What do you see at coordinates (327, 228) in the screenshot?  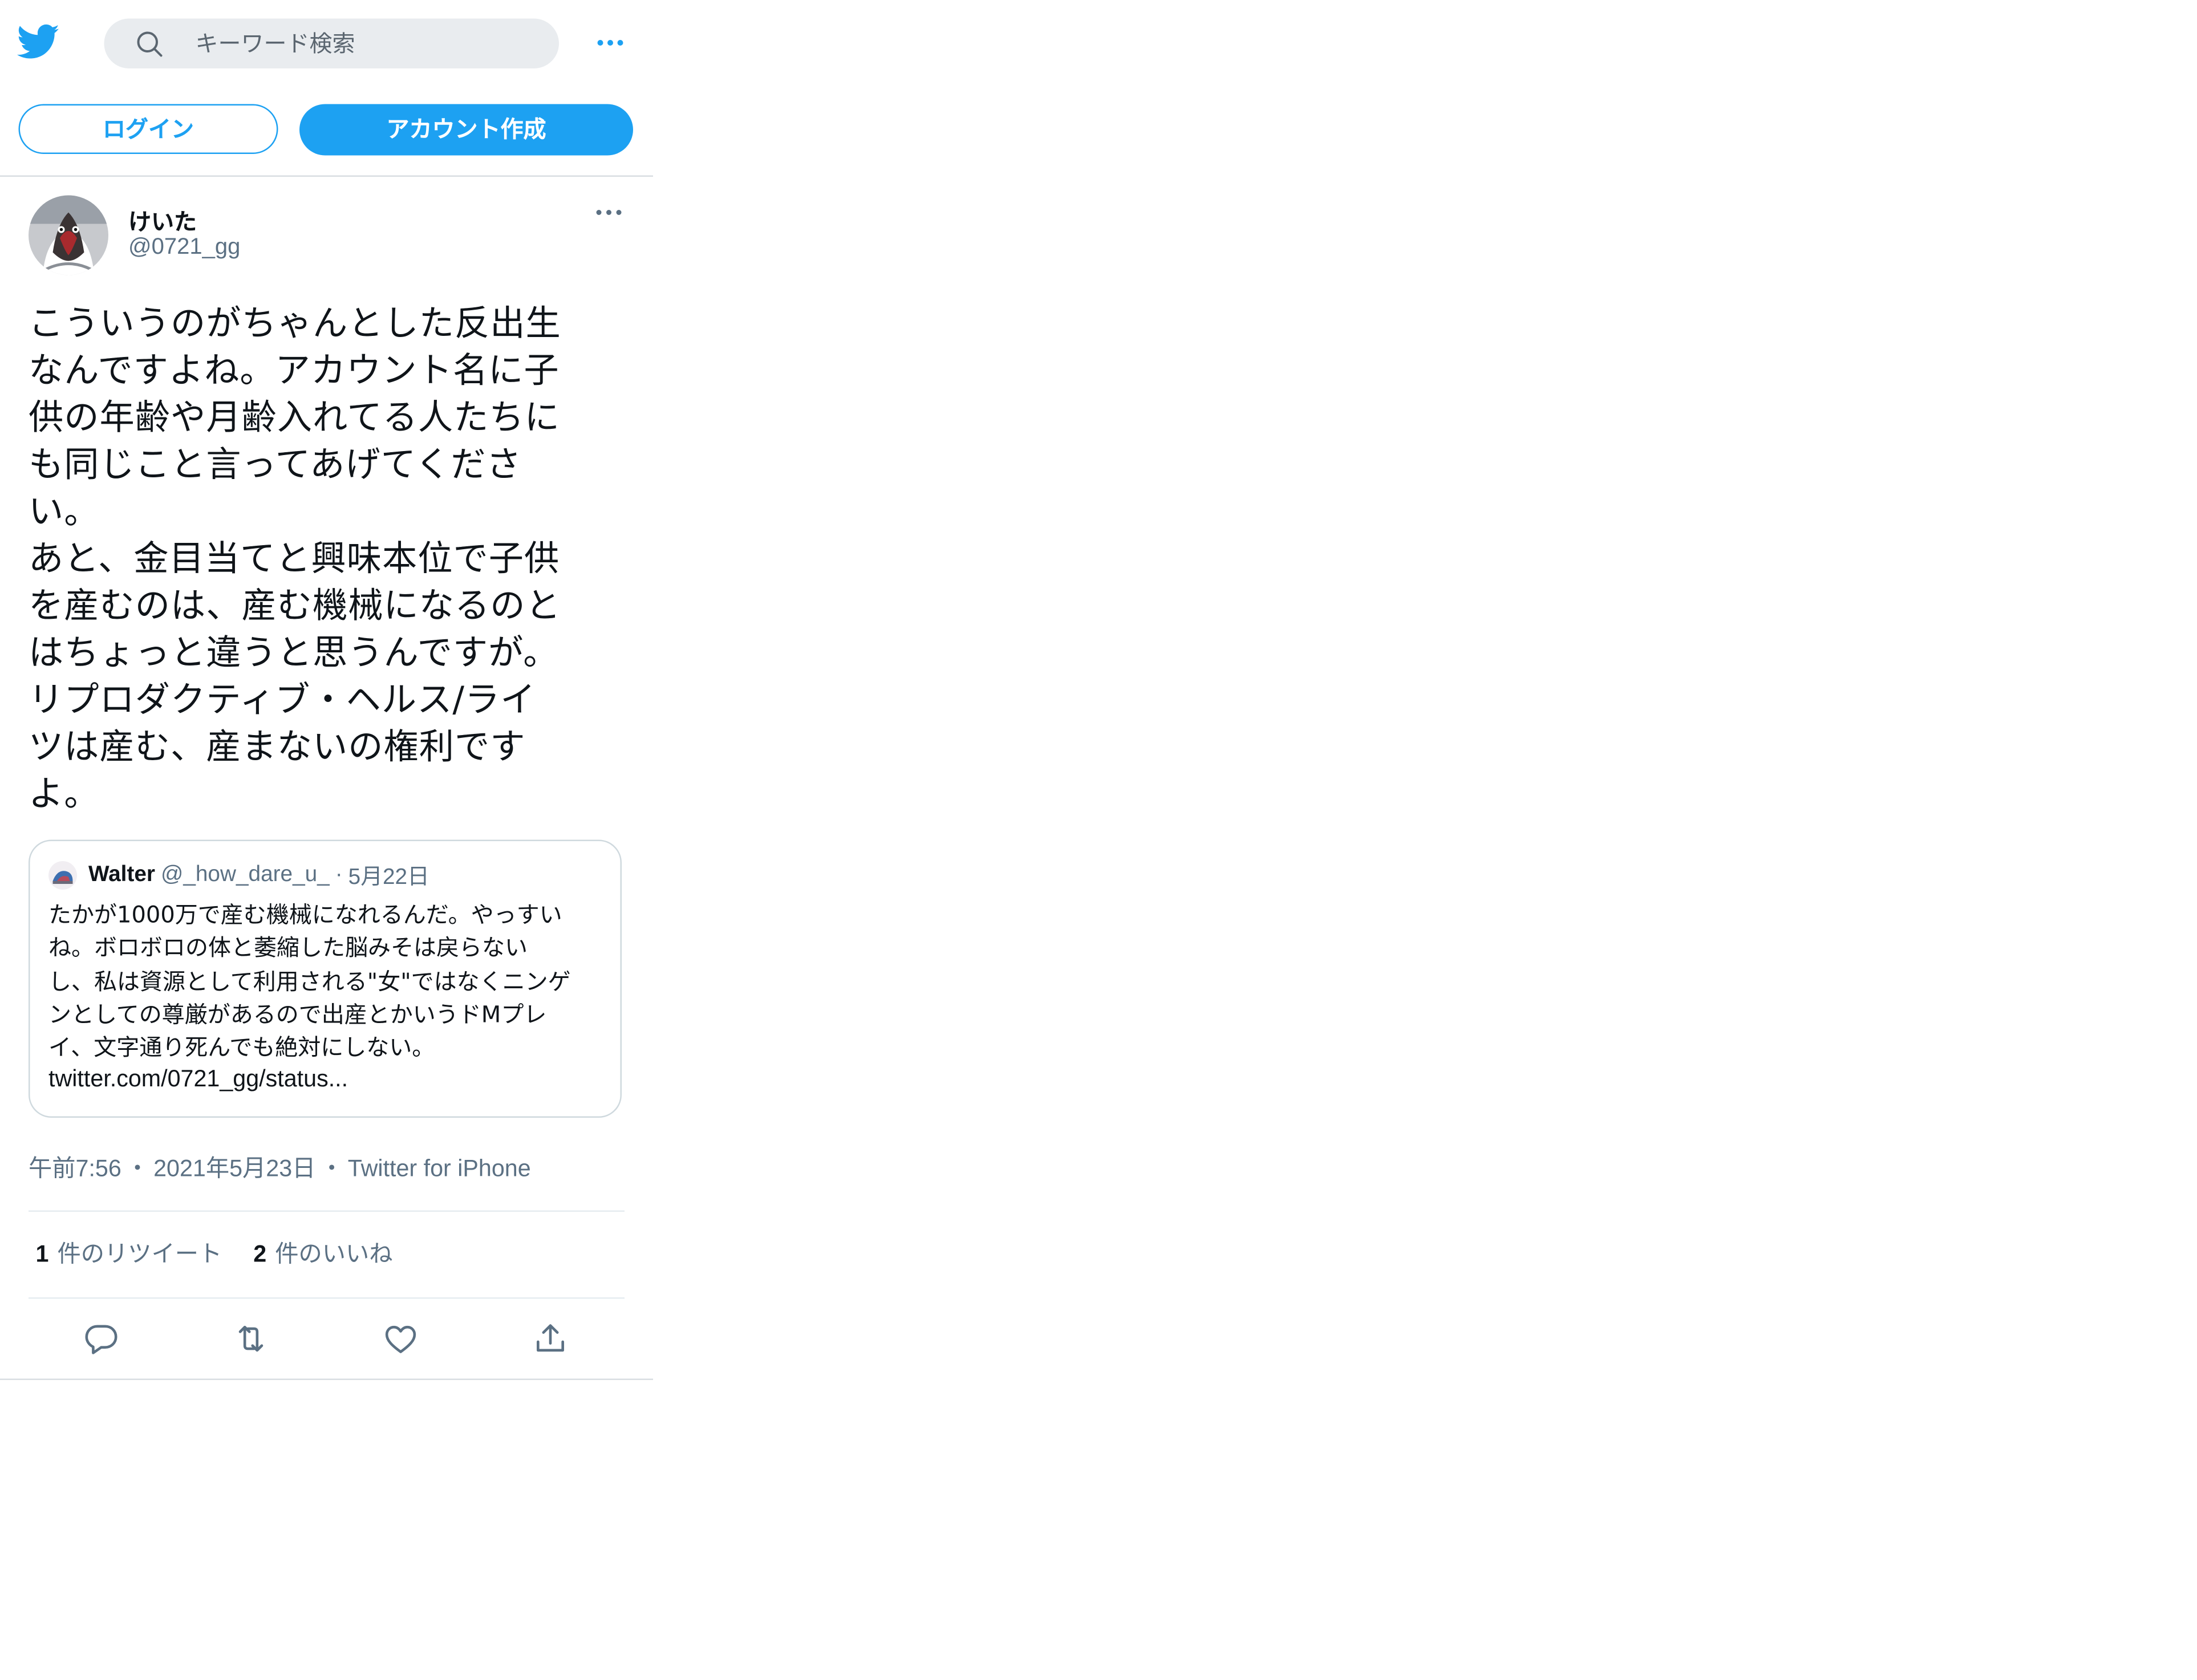 I see `tweet-author: けいた @0721_gg` at bounding box center [327, 228].